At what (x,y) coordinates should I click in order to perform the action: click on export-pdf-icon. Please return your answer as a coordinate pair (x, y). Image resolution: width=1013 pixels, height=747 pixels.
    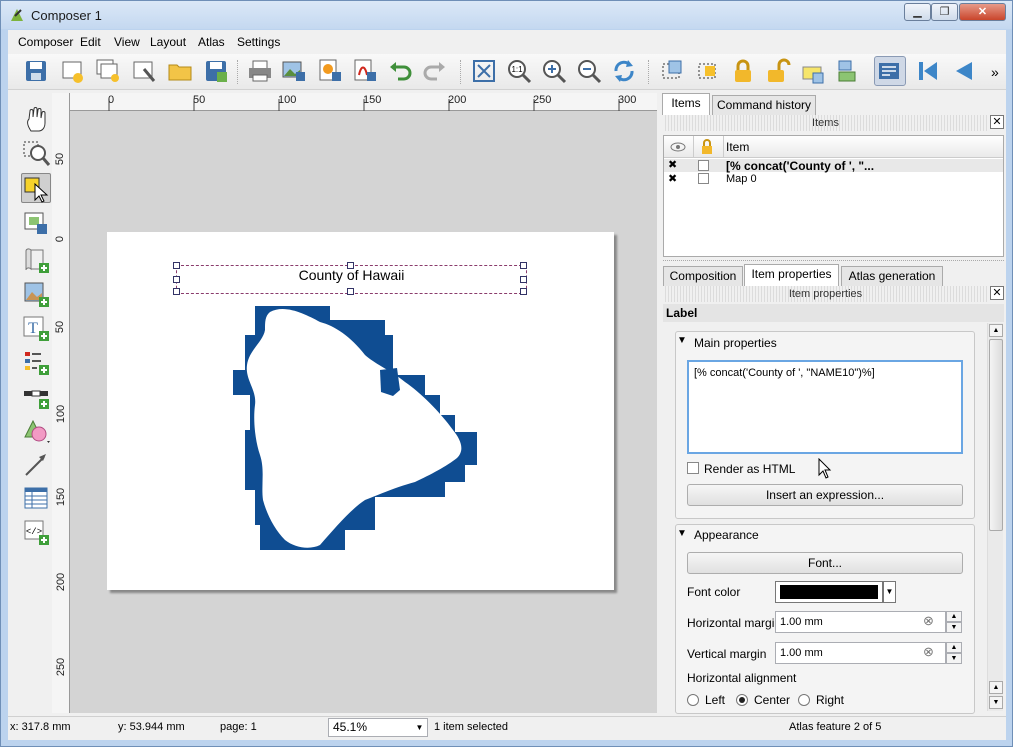
    Looking at the image, I should click on (365, 71).